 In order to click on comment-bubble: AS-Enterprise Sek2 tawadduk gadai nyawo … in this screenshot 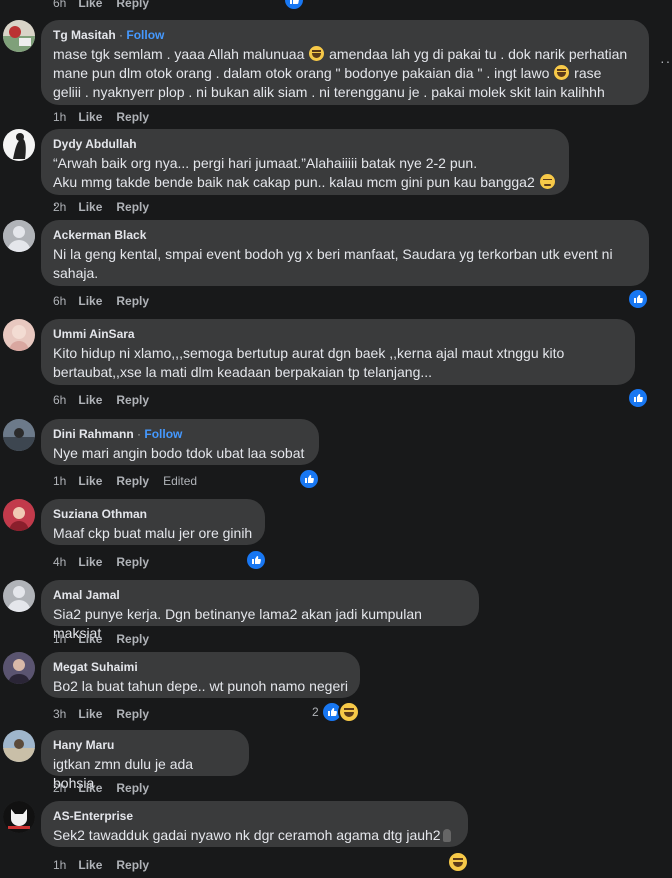, I will do `click(254, 824)`.